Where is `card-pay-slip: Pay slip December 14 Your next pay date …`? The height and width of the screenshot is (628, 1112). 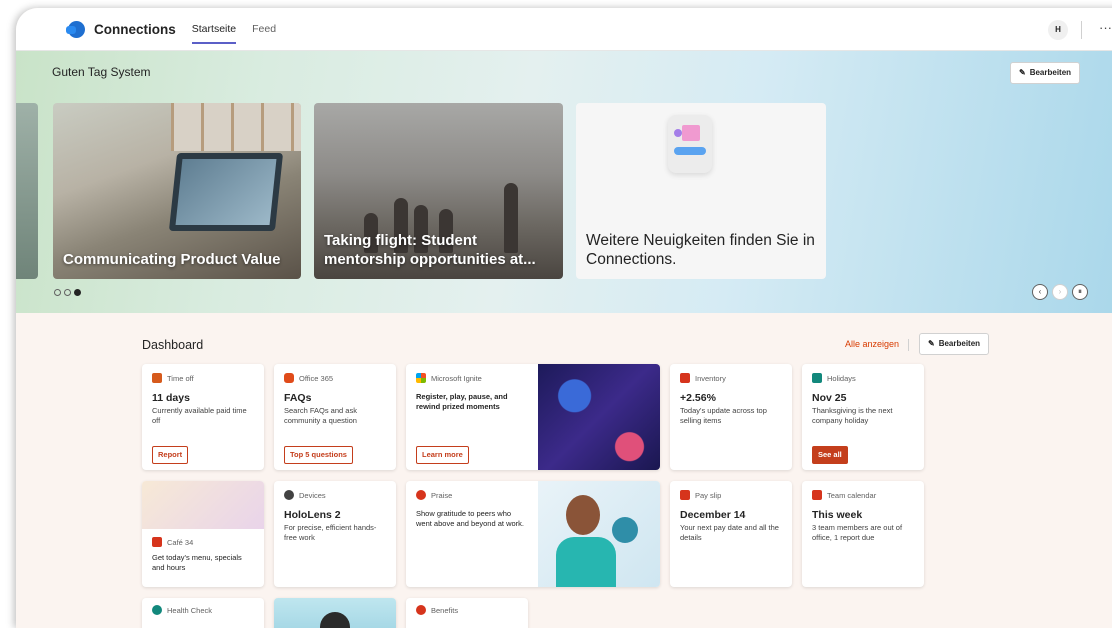 card-pay-slip: Pay slip December 14 Your next pay date … is located at coordinates (731, 534).